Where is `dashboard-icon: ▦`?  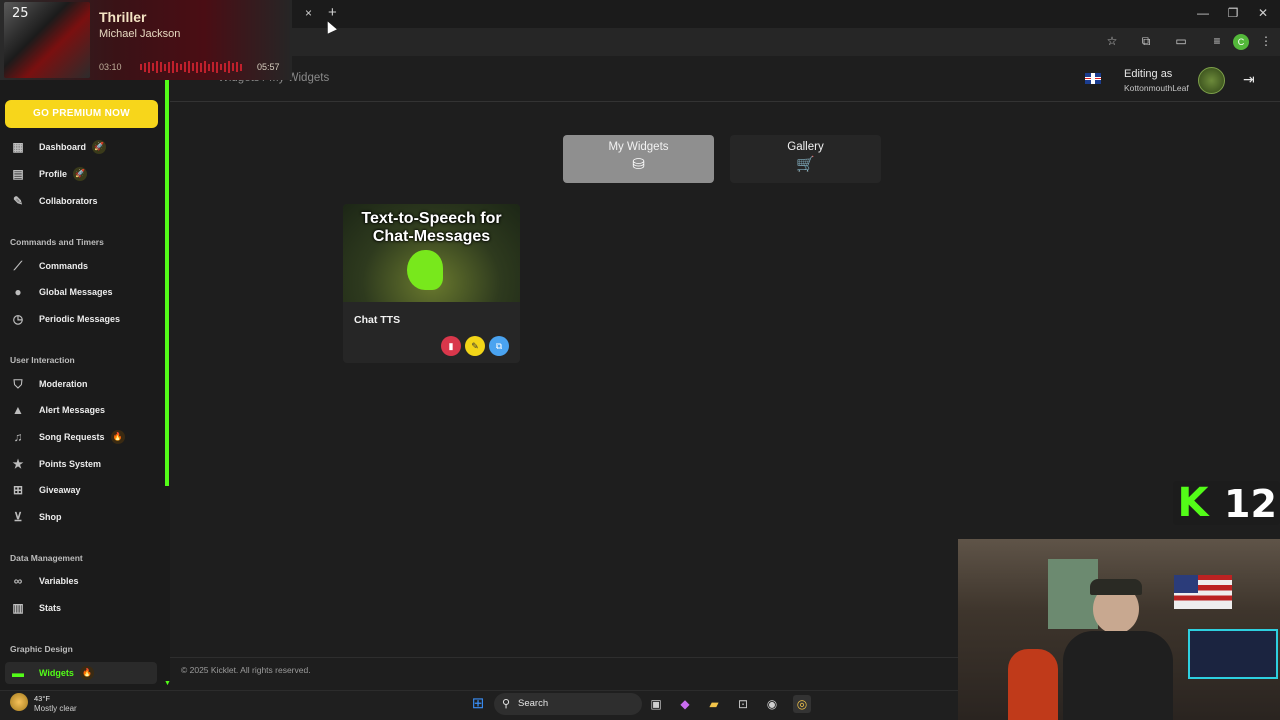 dashboard-icon: ▦ is located at coordinates (18, 147).